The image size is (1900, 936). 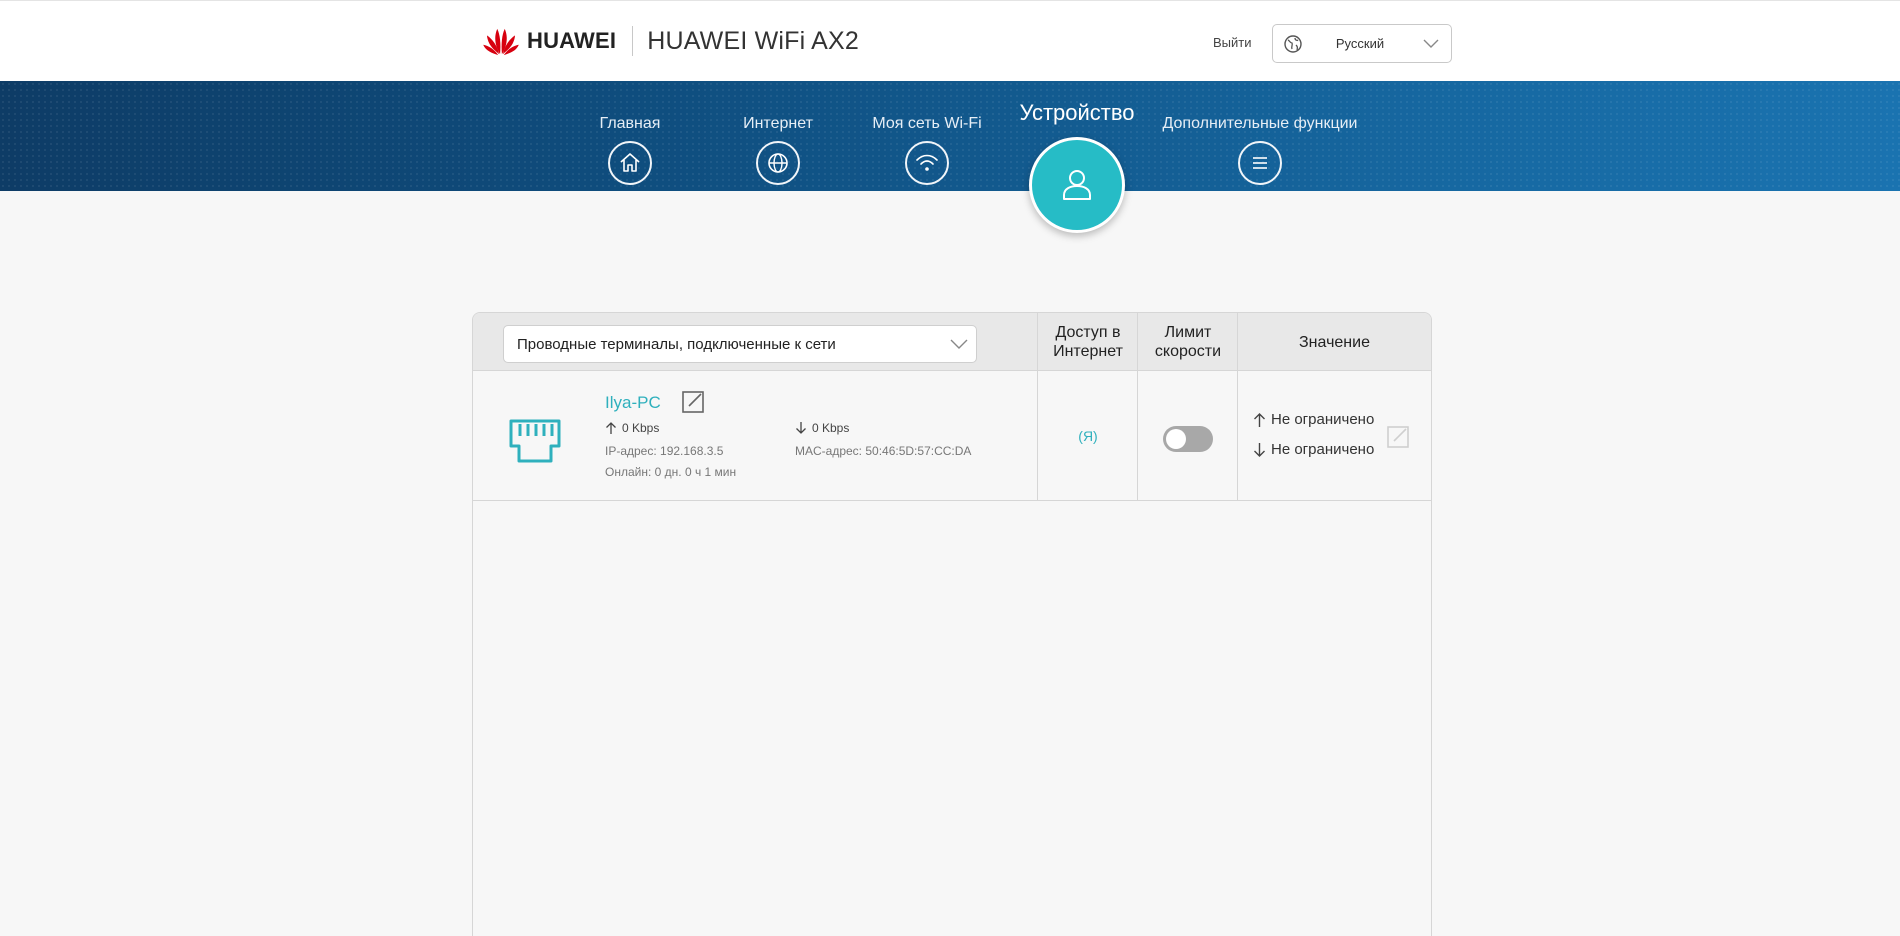 I want to click on mac-address: MAC-адрес: 50:46:5D:57:CC:DA, so click(x=883, y=451).